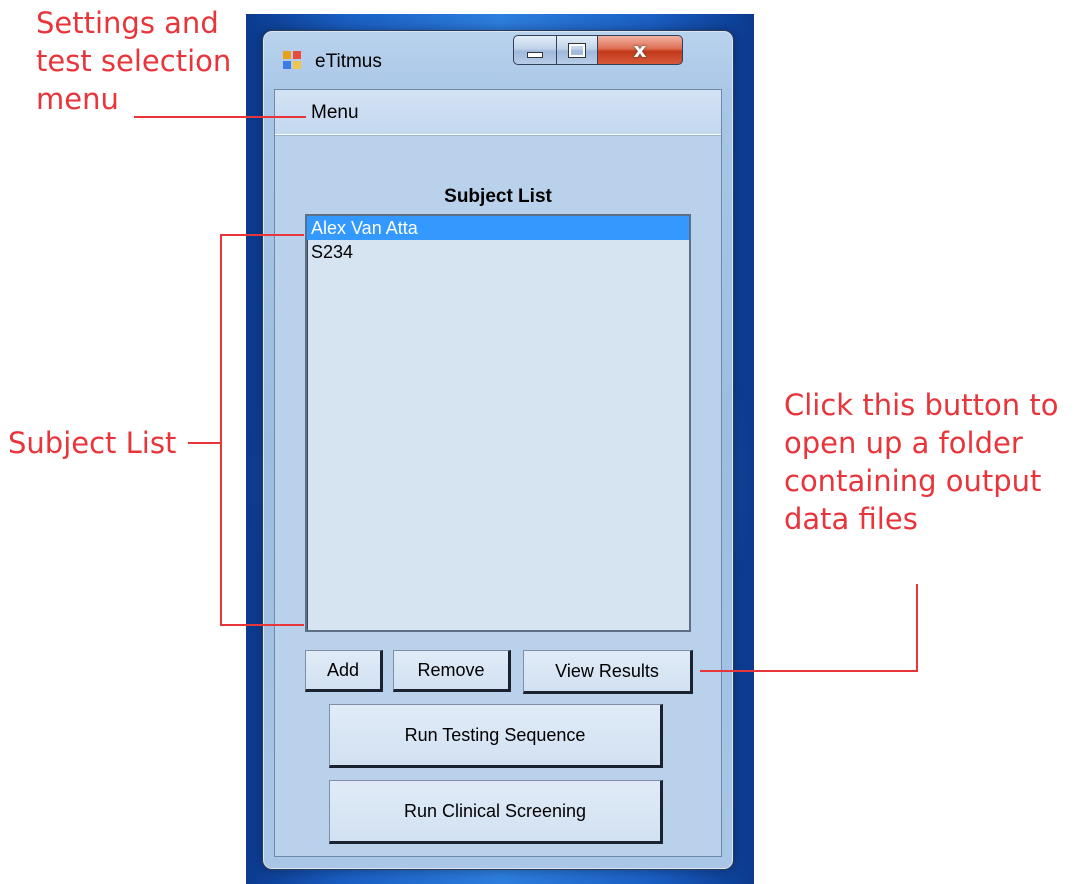  Describe the element at coordinates (348, 61) in the screenshot. I see `window-title: eTitmus` at that location.